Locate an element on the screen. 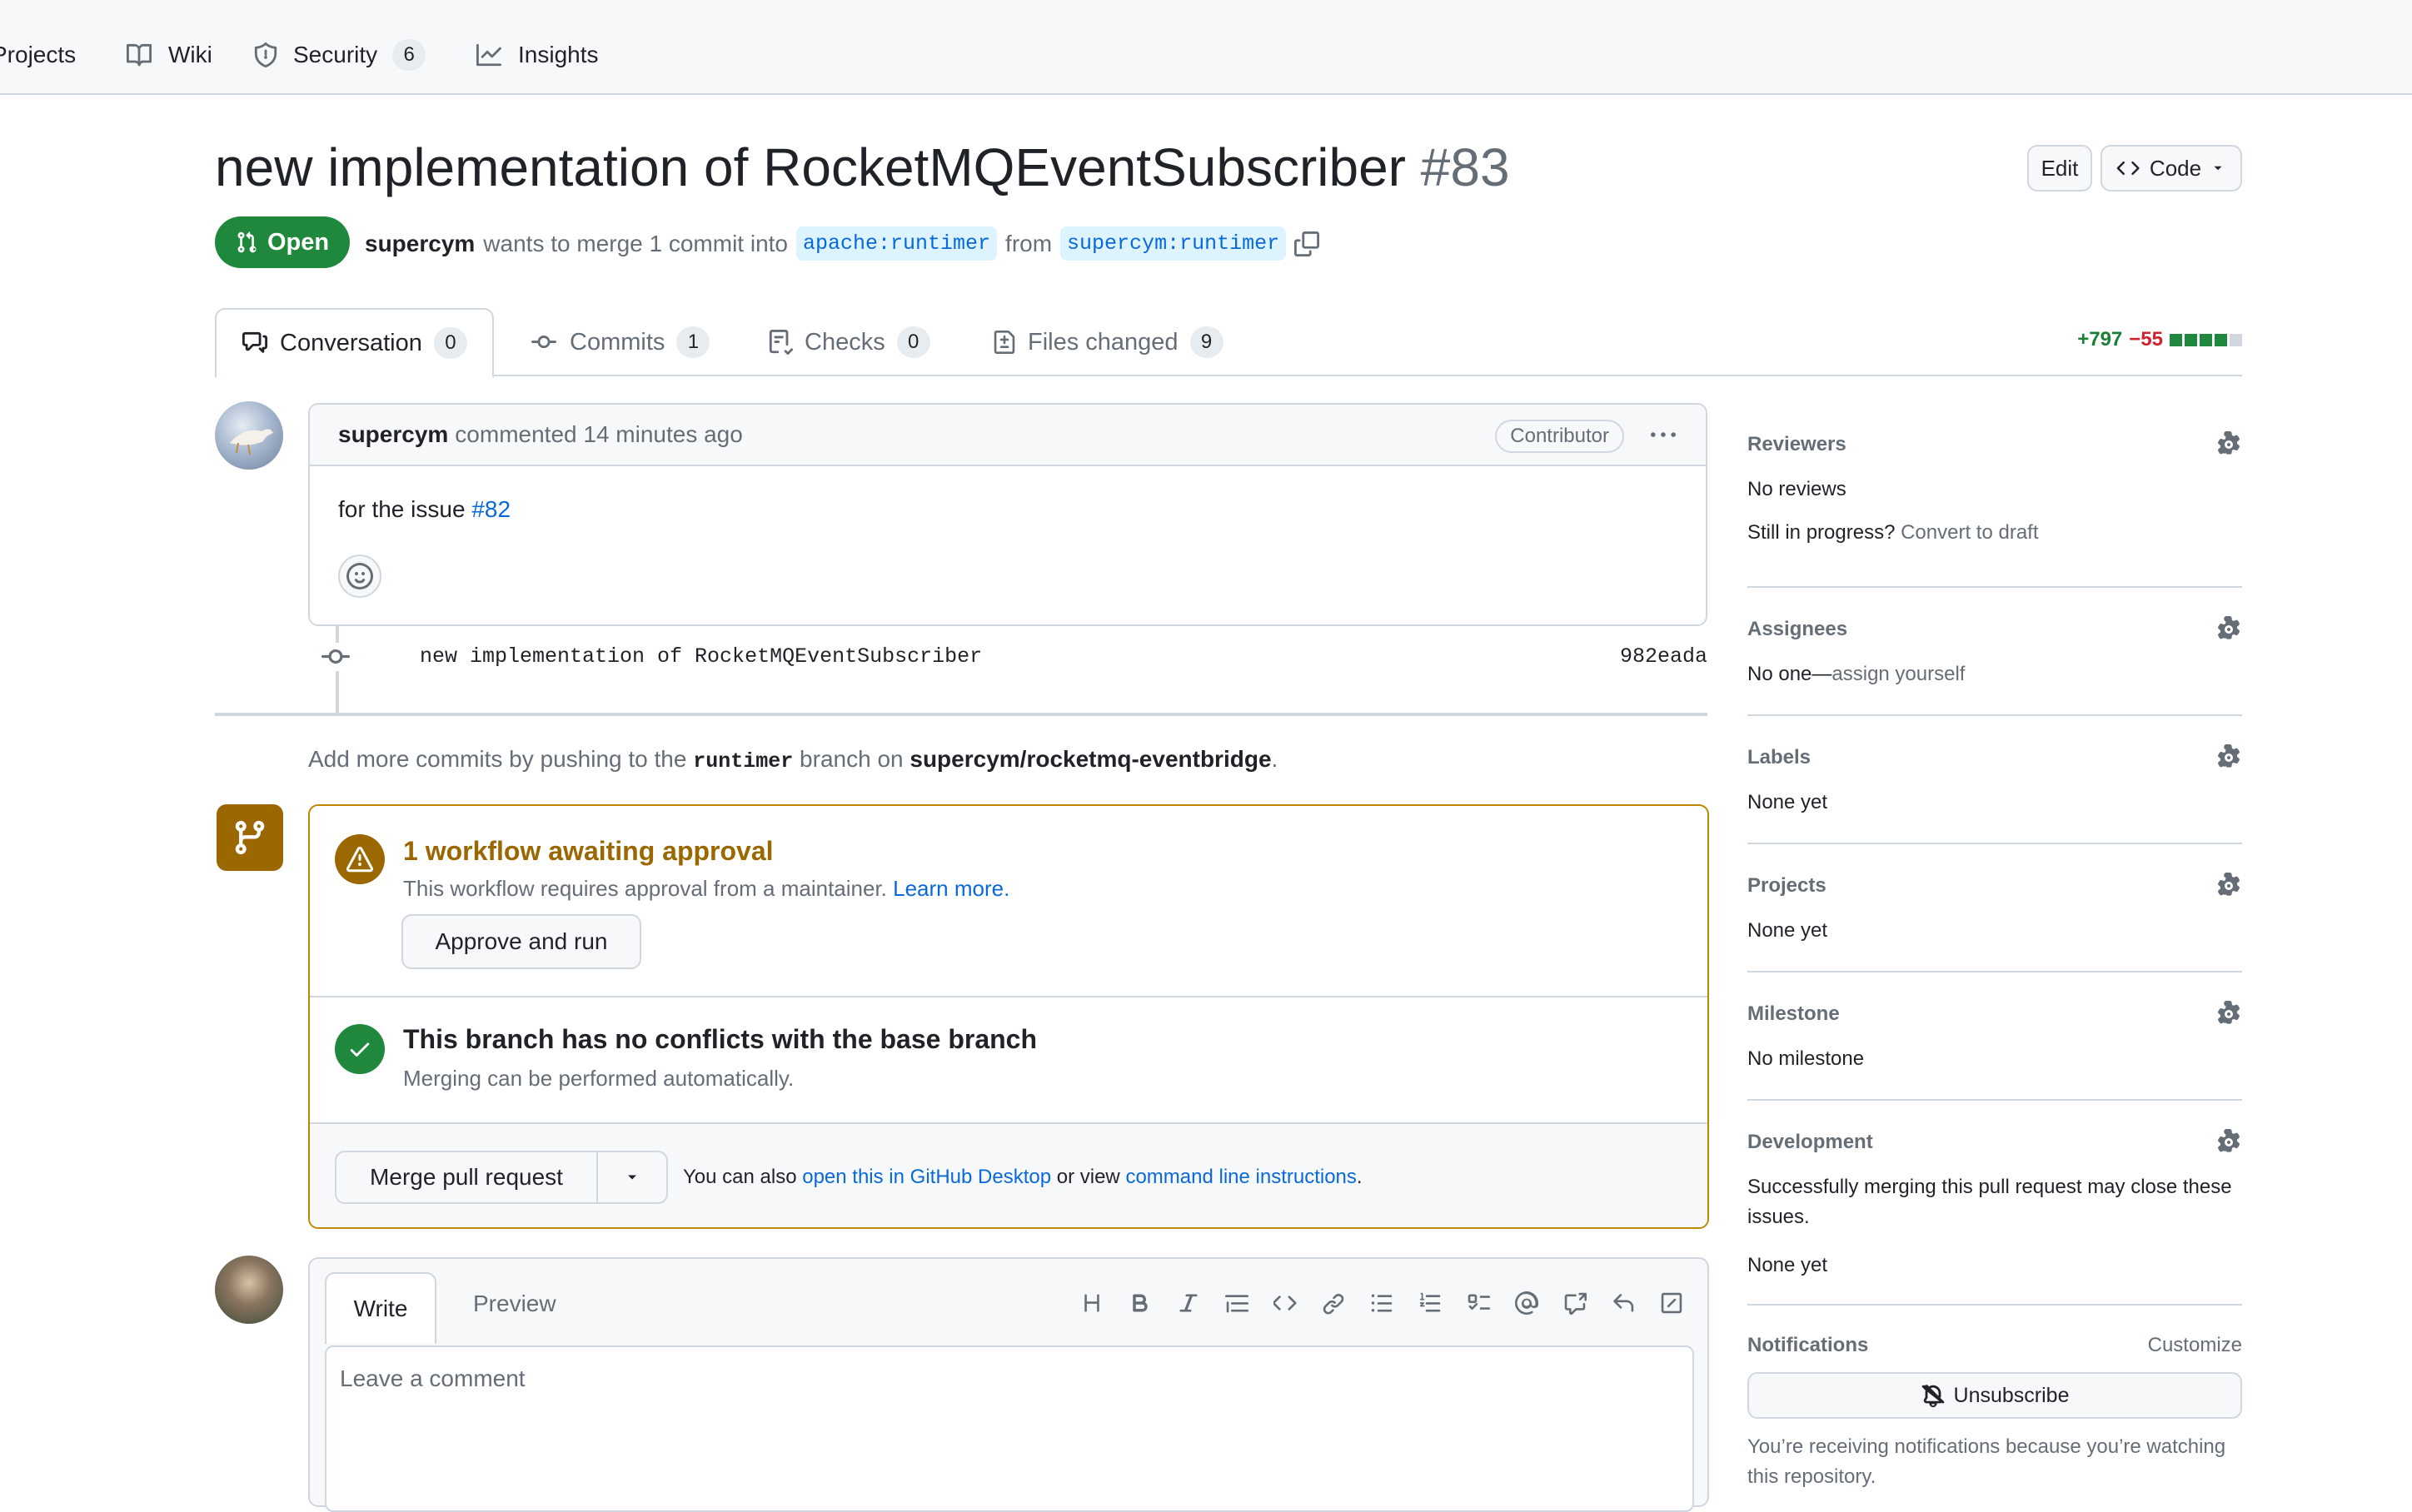  approve-and-run-button: Approve and run is located at coordinates (521, 941).